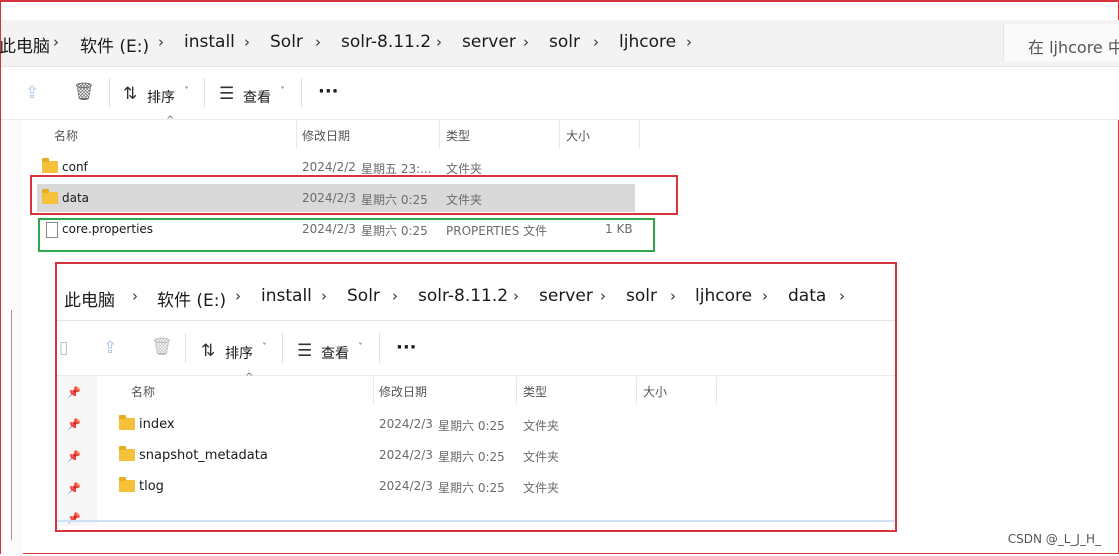 The height and width of the screenshot is (556, 1119). I want to click on nav-scrollbar, so click(11, 425).